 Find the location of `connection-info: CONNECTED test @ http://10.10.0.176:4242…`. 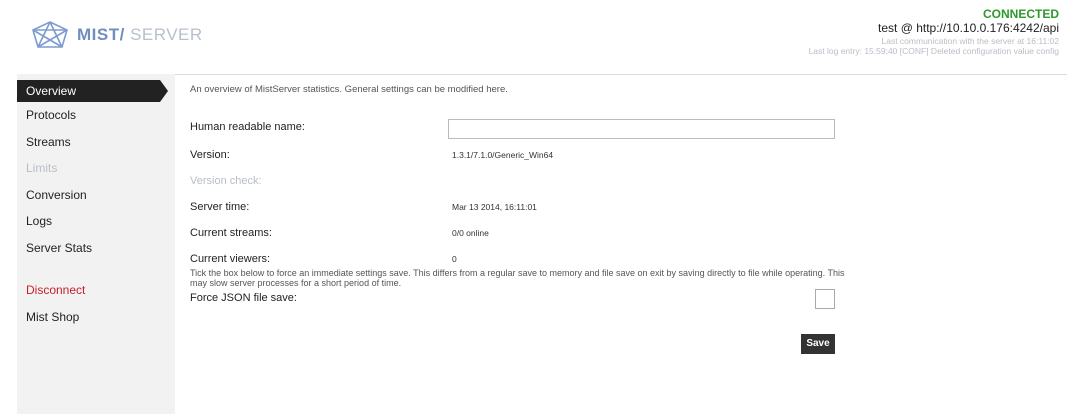

connection-info: CONNECTED test @ http://10.10.0.176:4242… is located at coordinates (934, 32).